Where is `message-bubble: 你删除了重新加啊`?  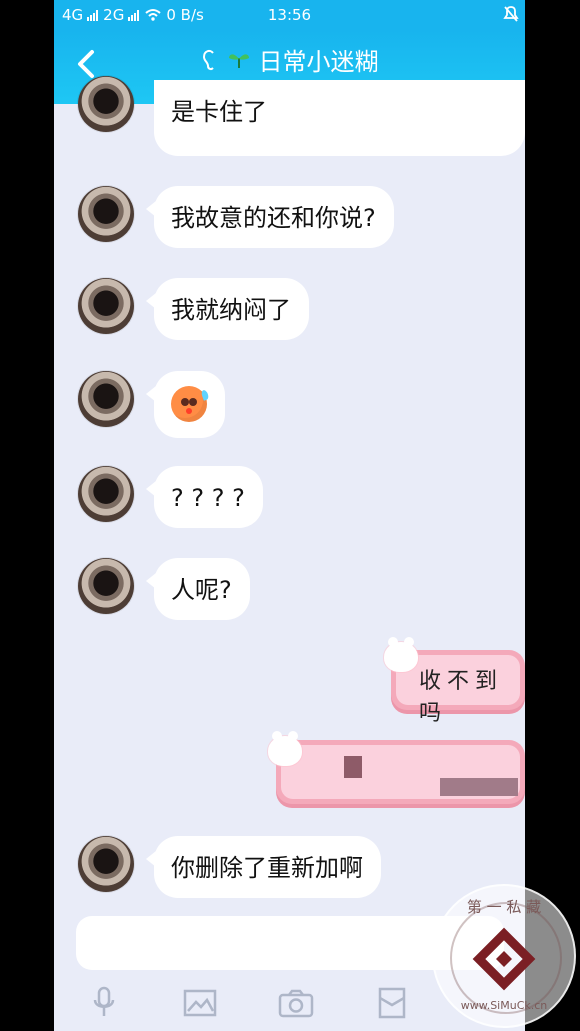 message-bubble: 你删除了重新加啊 is located at coordinates (263, 867).